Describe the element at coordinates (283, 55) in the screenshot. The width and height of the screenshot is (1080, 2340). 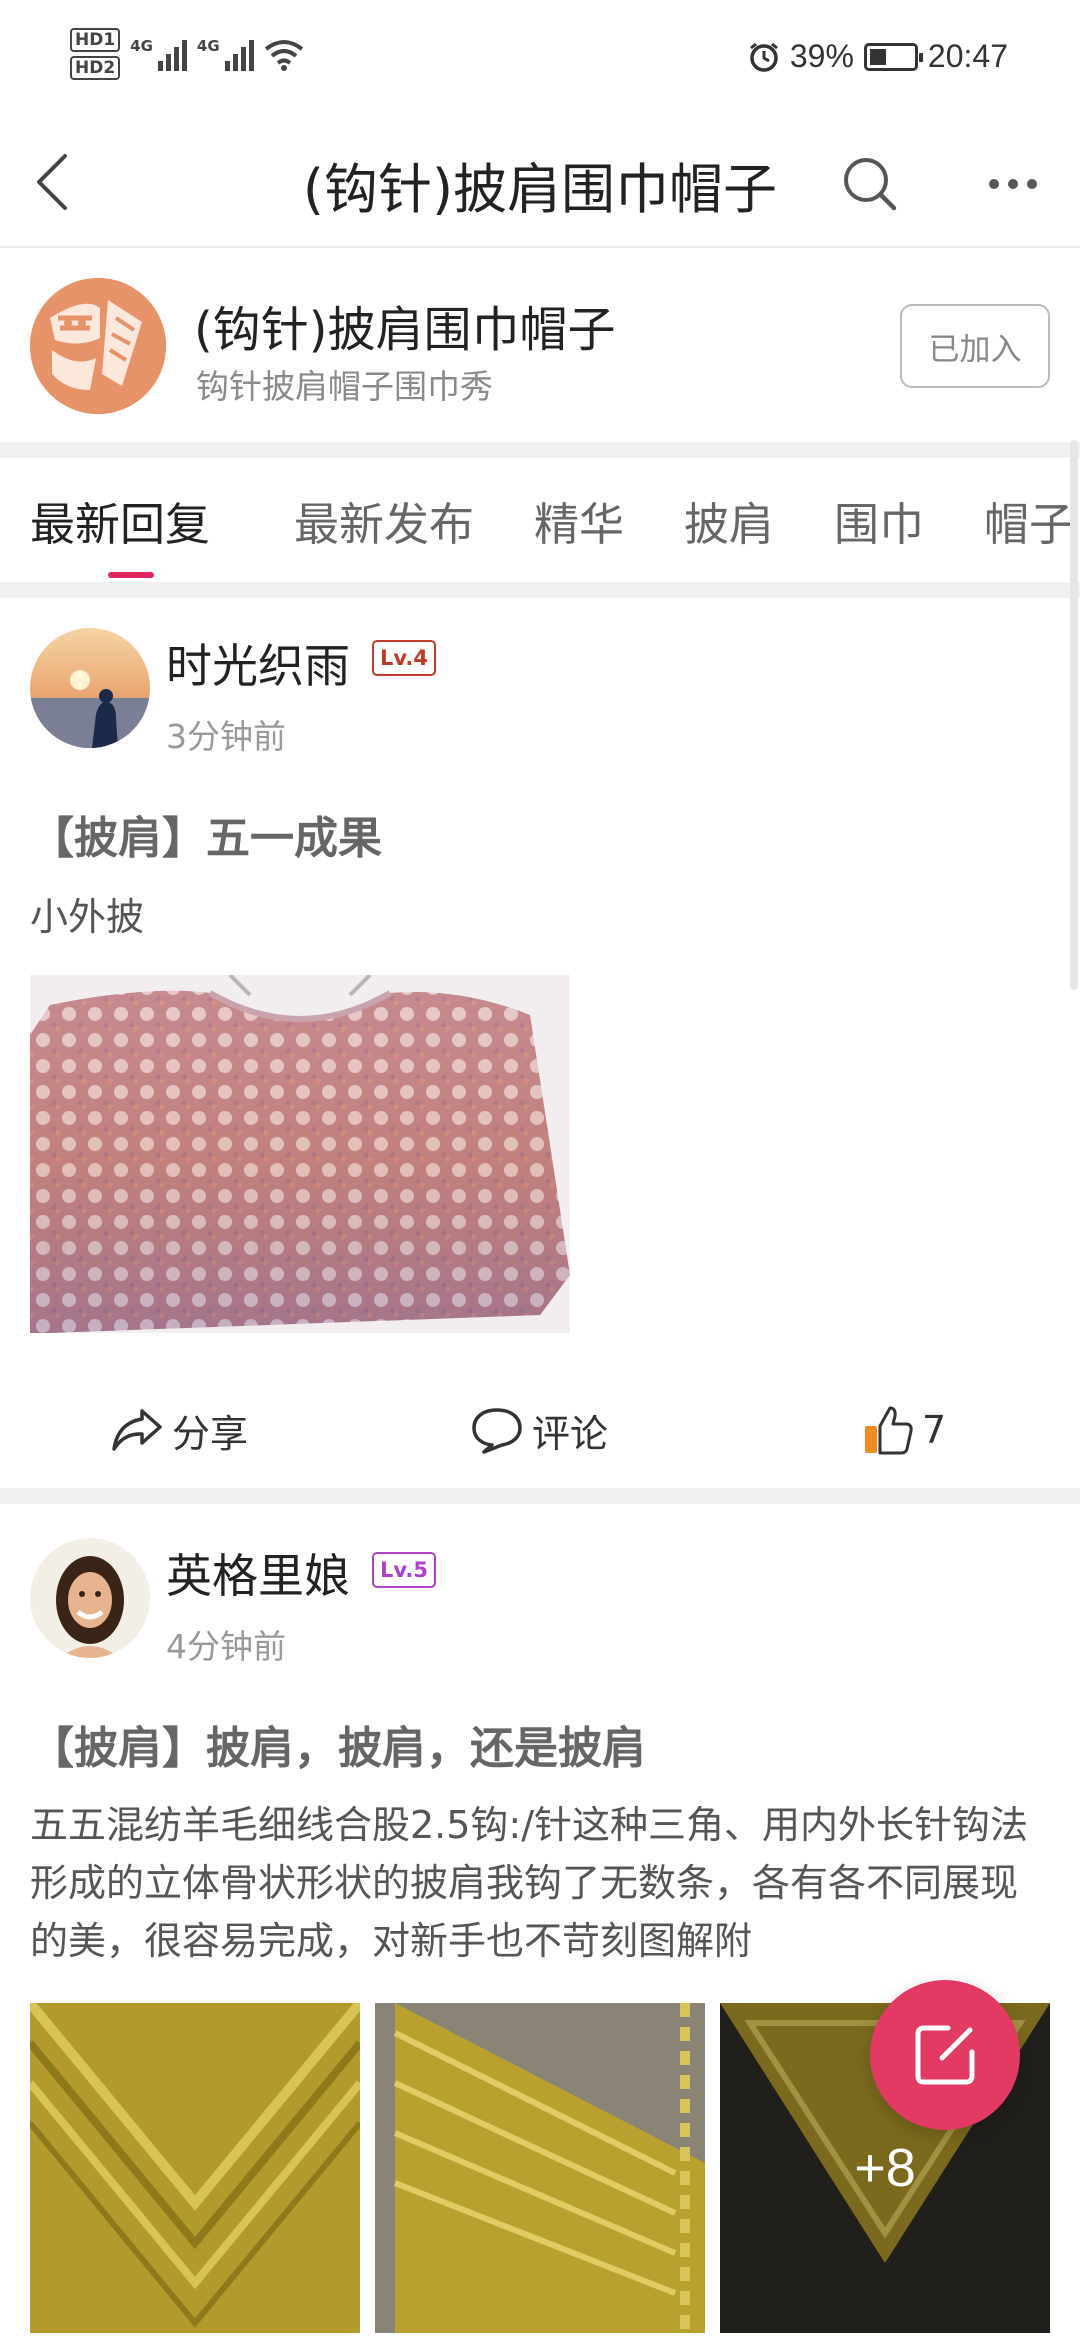
I see `wifi-icon` at that location.